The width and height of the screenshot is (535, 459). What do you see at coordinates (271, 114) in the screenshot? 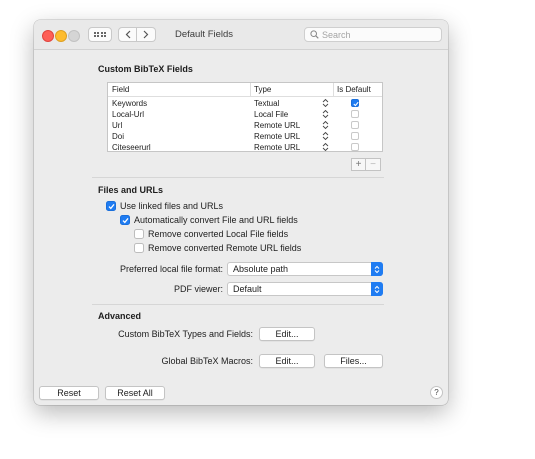
I see `field-type: Local File` at bounding box center [271, 114].